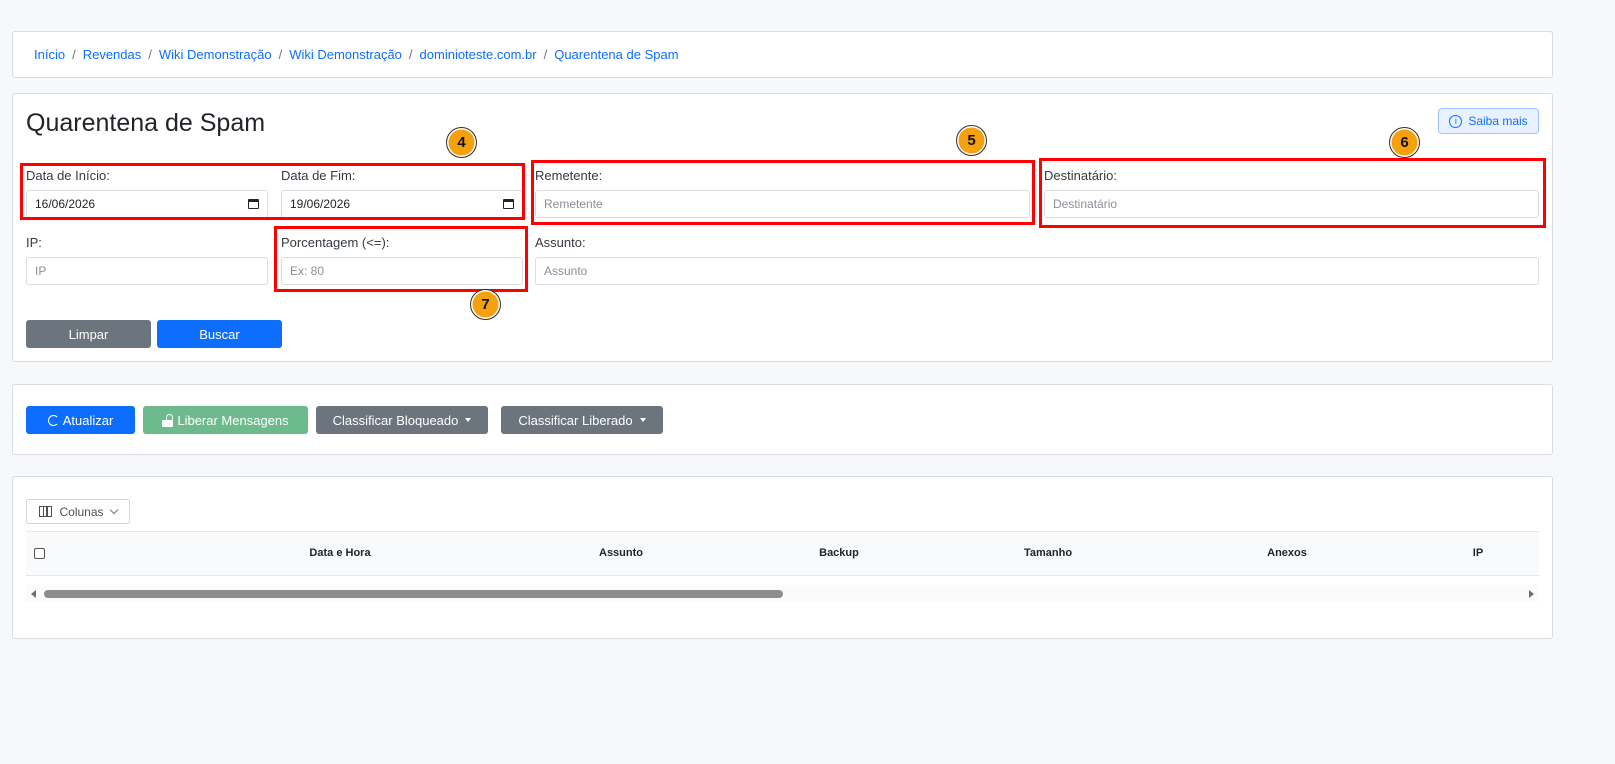 This screenshot has width=1615, height=764. I want to click on breadcrumb-revendas: Revendas, so click(112, 54).